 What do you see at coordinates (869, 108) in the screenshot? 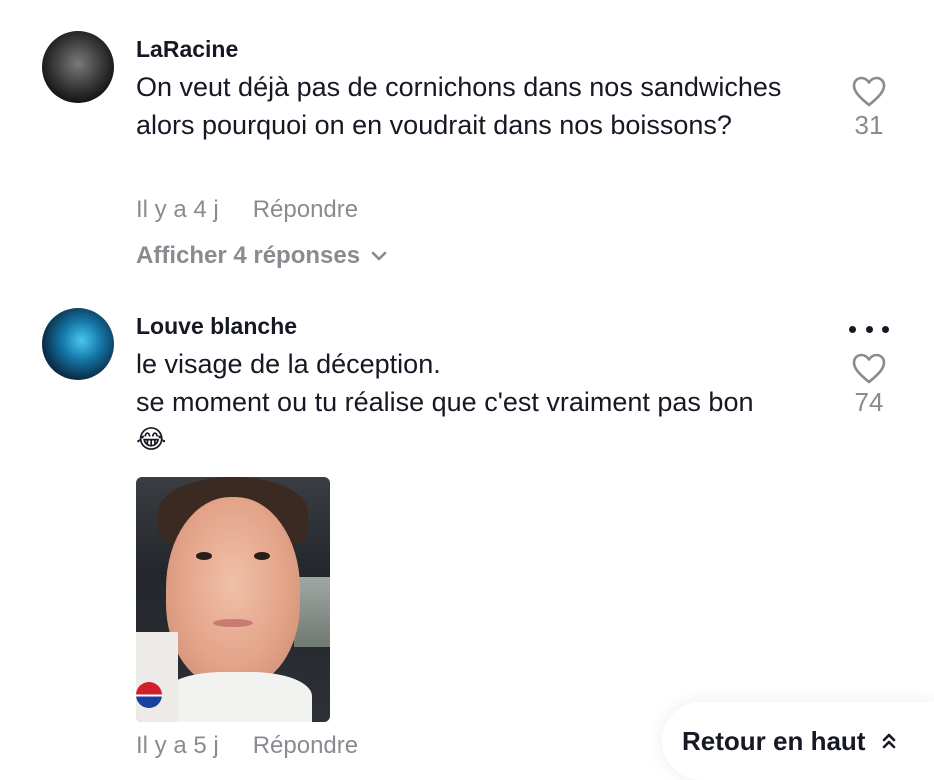
I see `like-button: 31` at bounding box center [869, 108].